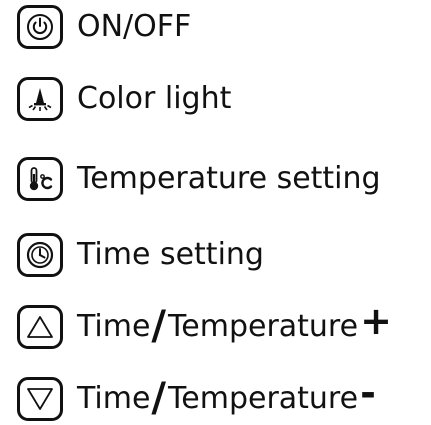 The height and width of the screenshot is (425, 431). I want to click on on-off-label: ON/OFF, so click(134, 26).